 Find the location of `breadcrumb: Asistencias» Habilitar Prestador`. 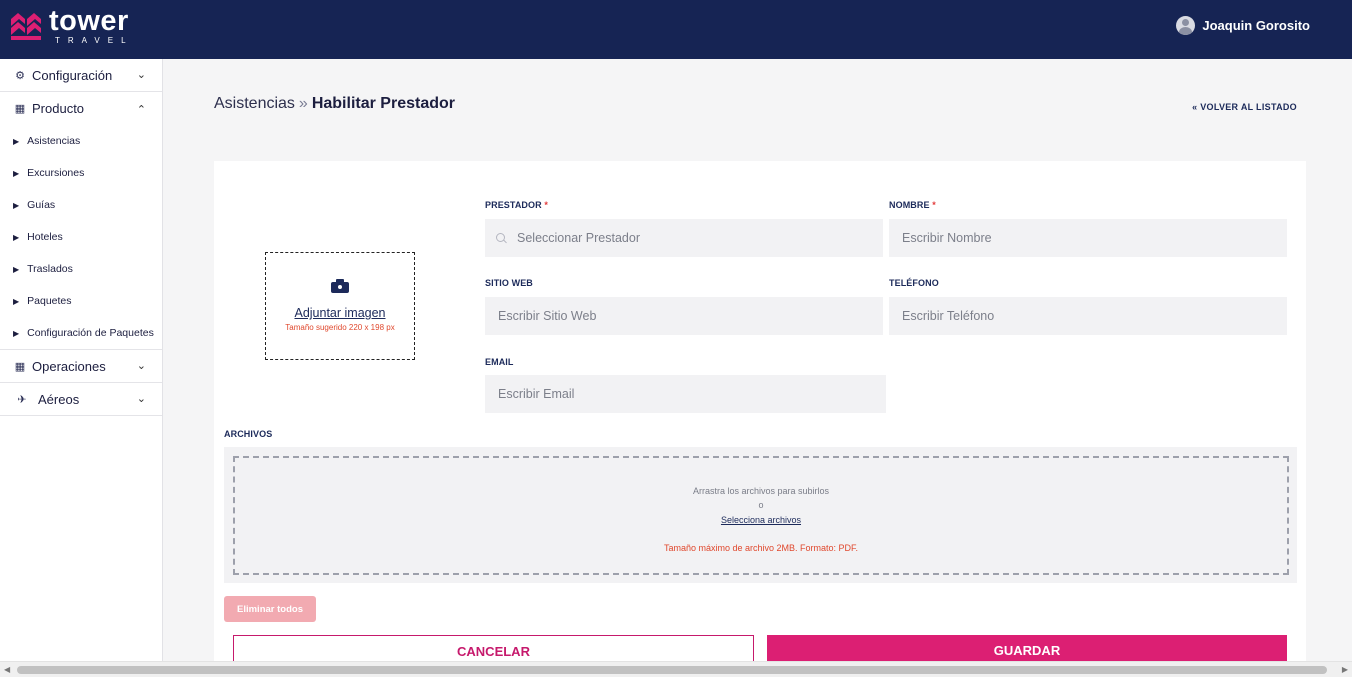

breadcrumb: Asistencias» Habilitar Prestador is located at coordinates (334, 104).